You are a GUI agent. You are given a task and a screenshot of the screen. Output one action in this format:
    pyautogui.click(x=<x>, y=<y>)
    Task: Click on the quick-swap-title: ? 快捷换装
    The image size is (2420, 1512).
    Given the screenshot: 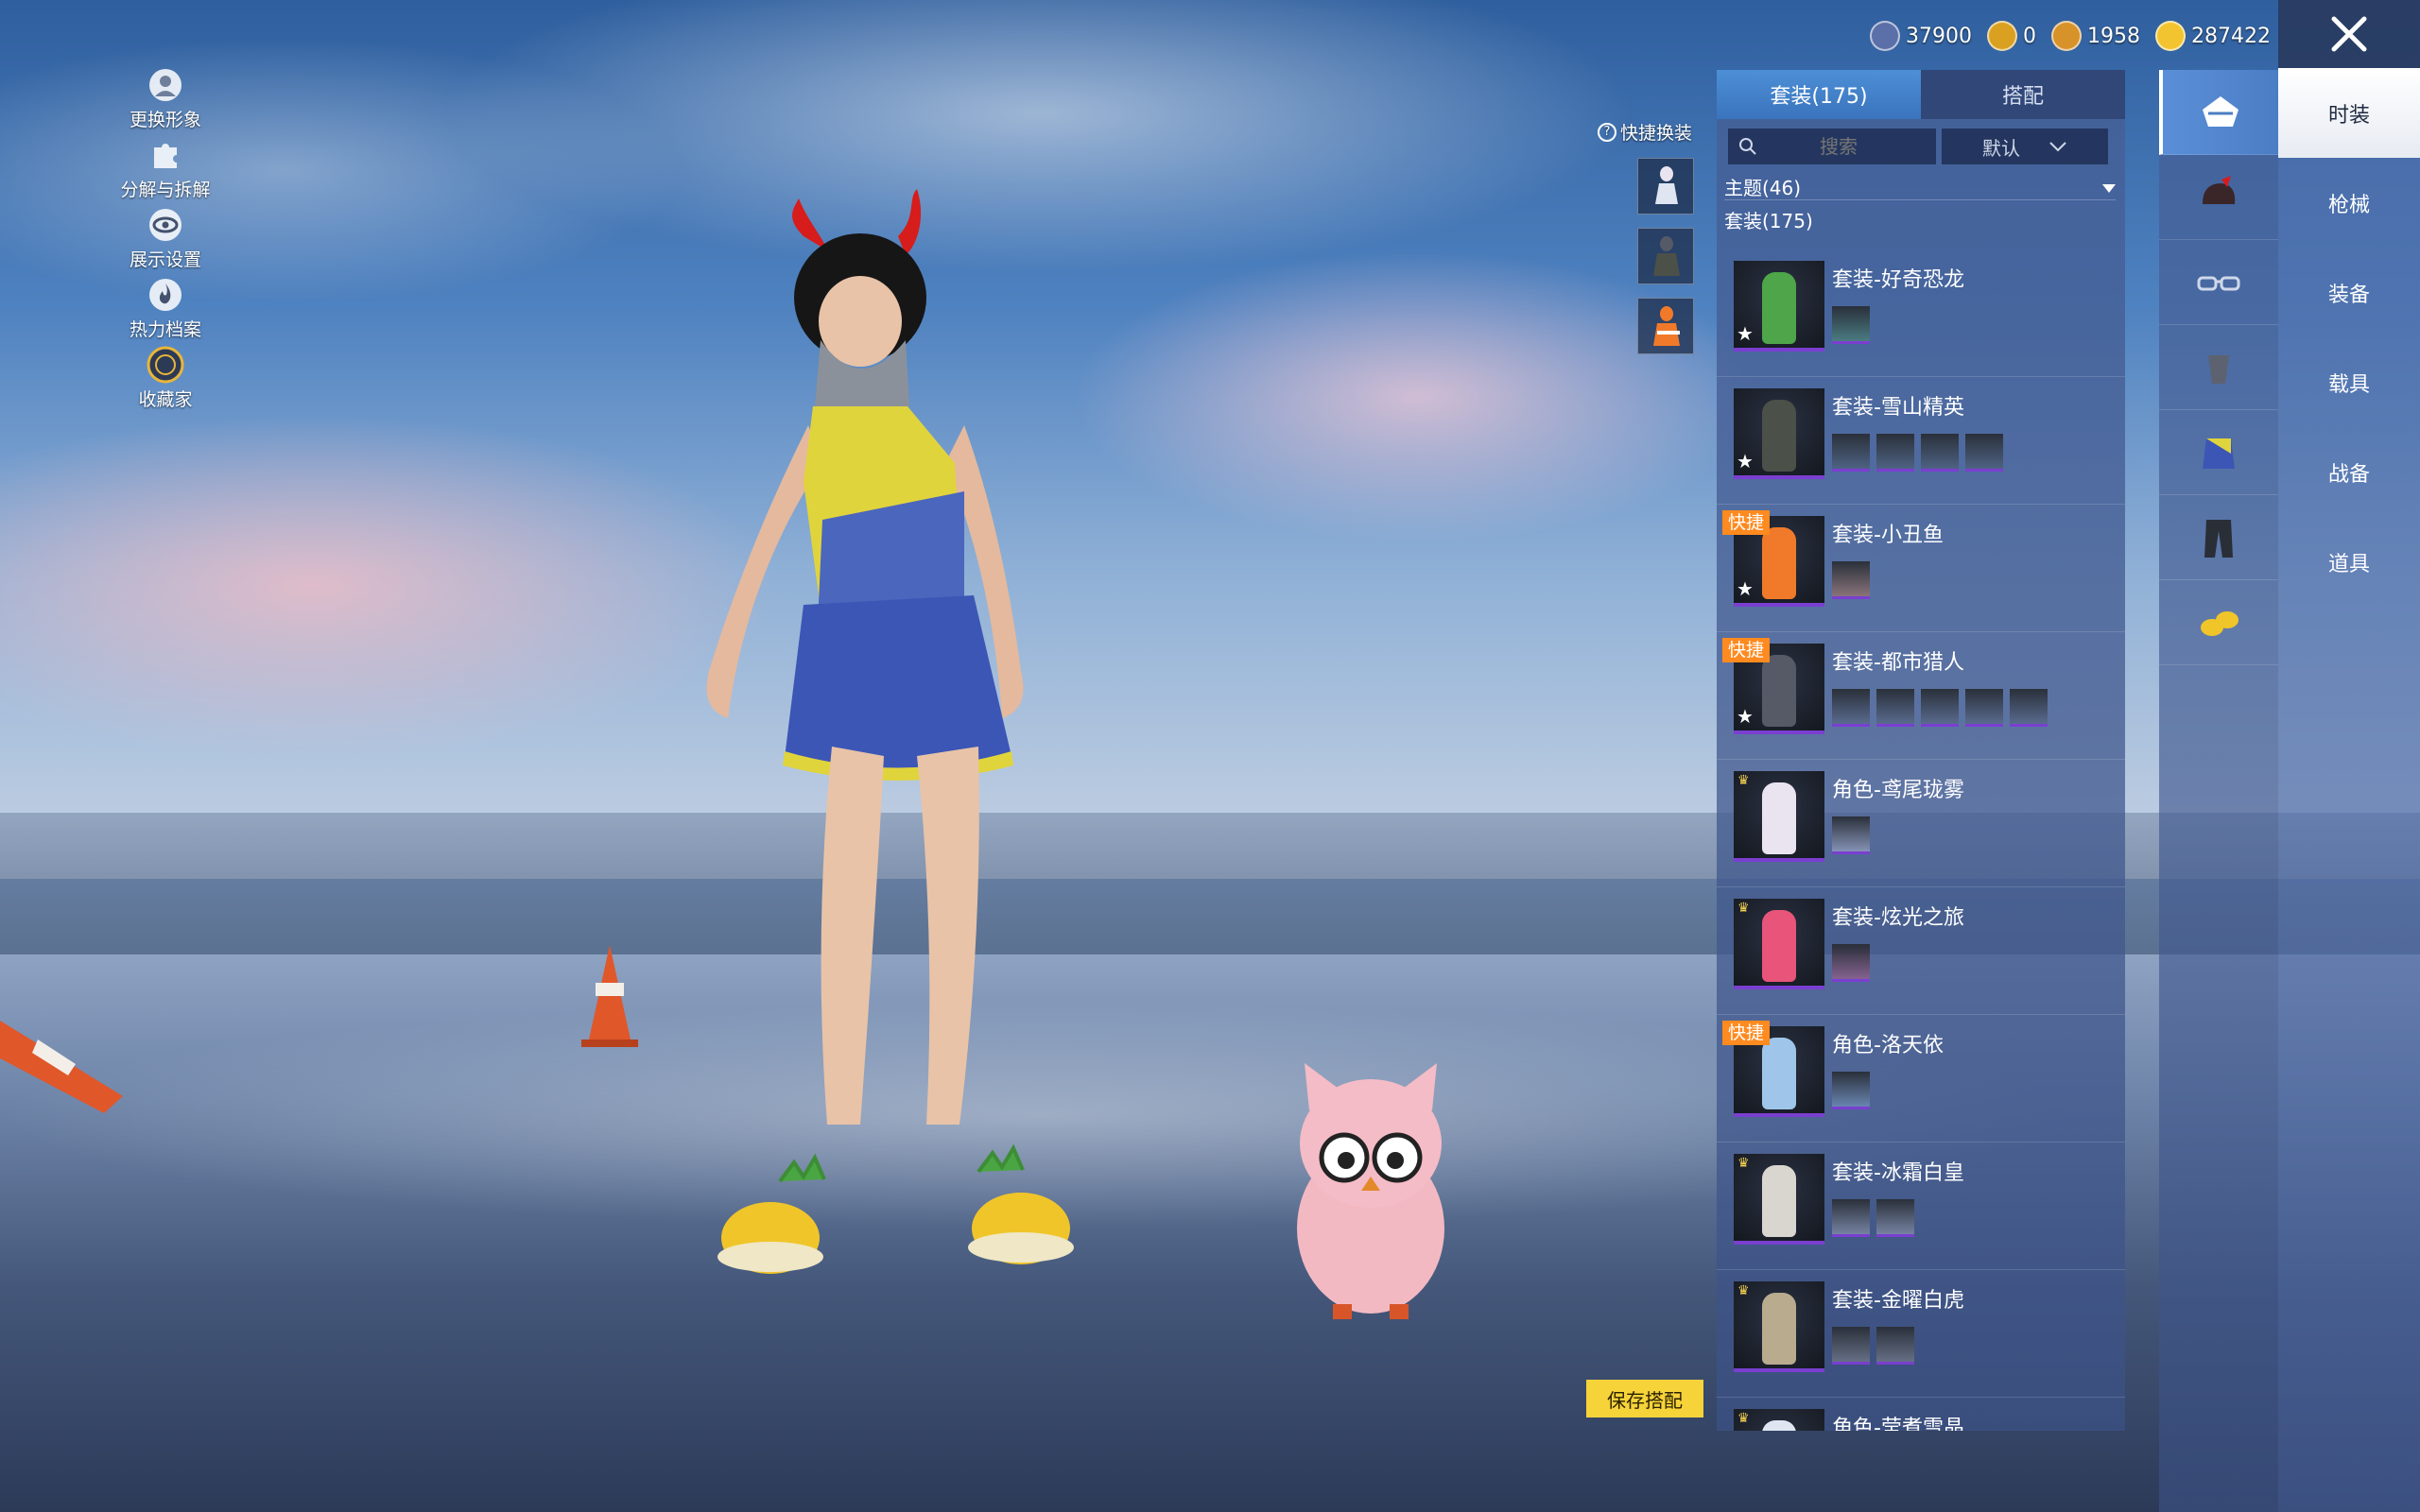 What is the action you would take?
    pyautogui.click(x=1650, y=132)
    